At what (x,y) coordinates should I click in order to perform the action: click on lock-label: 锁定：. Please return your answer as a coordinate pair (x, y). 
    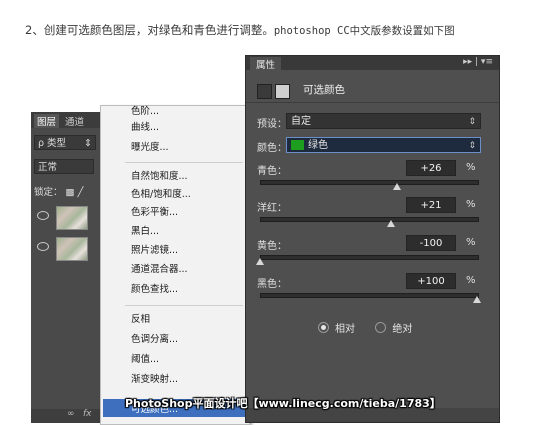
    Looking at the image, I should click on (48, 192).